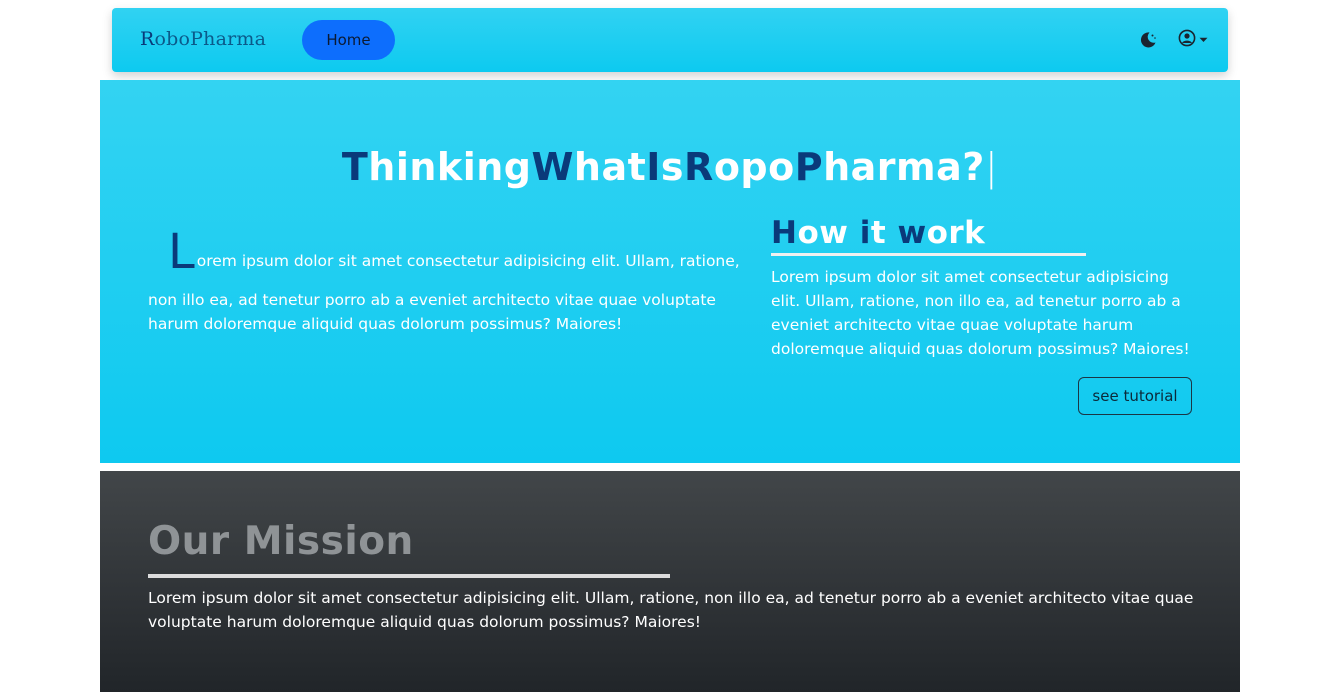 The height and width of the screenshot is (692, 1342). I want to click on title-capital-letter: I, so click(653, 167).